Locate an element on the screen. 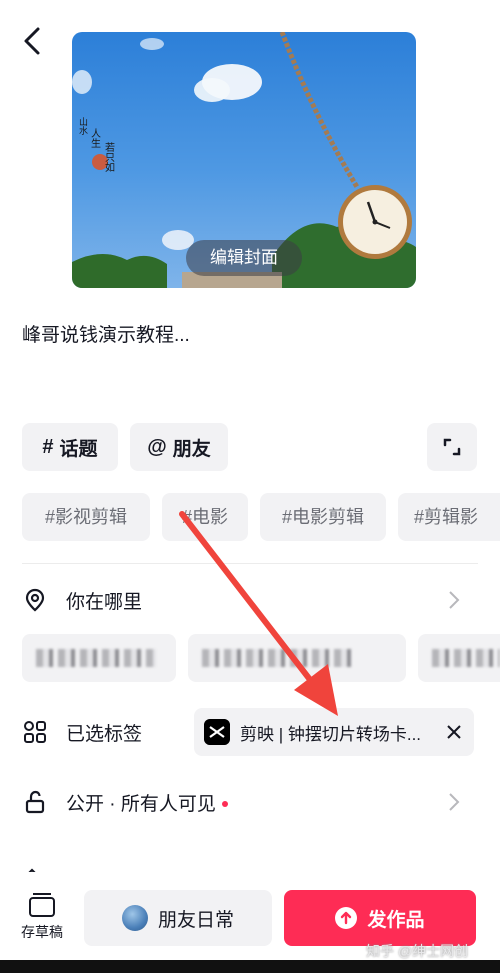 This screenshot has height=973, width=500. friends-daily-button: 朋友日常 is located at coordinates (178, 918).